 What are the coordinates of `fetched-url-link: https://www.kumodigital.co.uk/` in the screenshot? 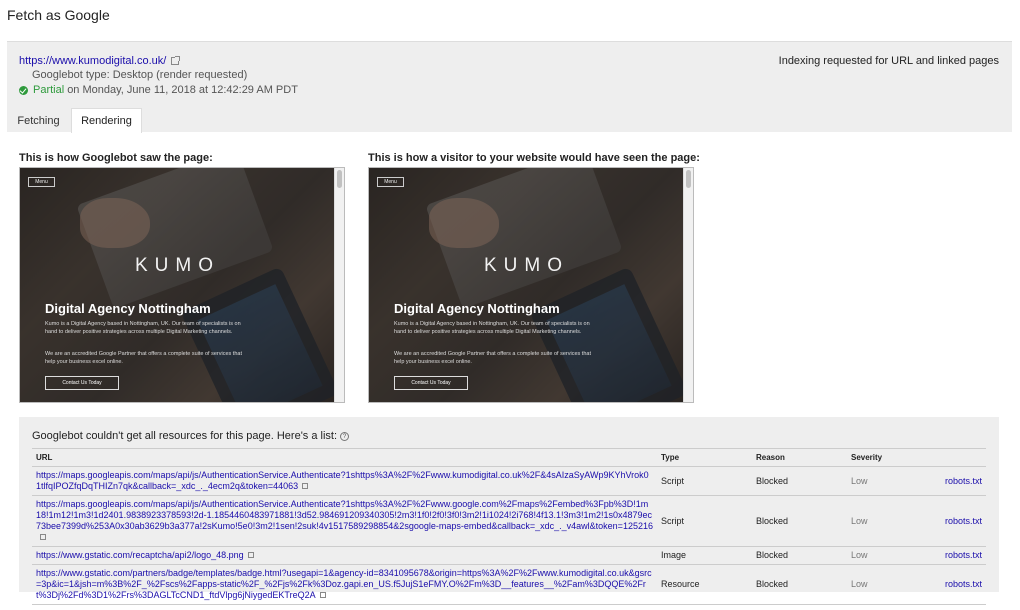 It's located at (100, 61).